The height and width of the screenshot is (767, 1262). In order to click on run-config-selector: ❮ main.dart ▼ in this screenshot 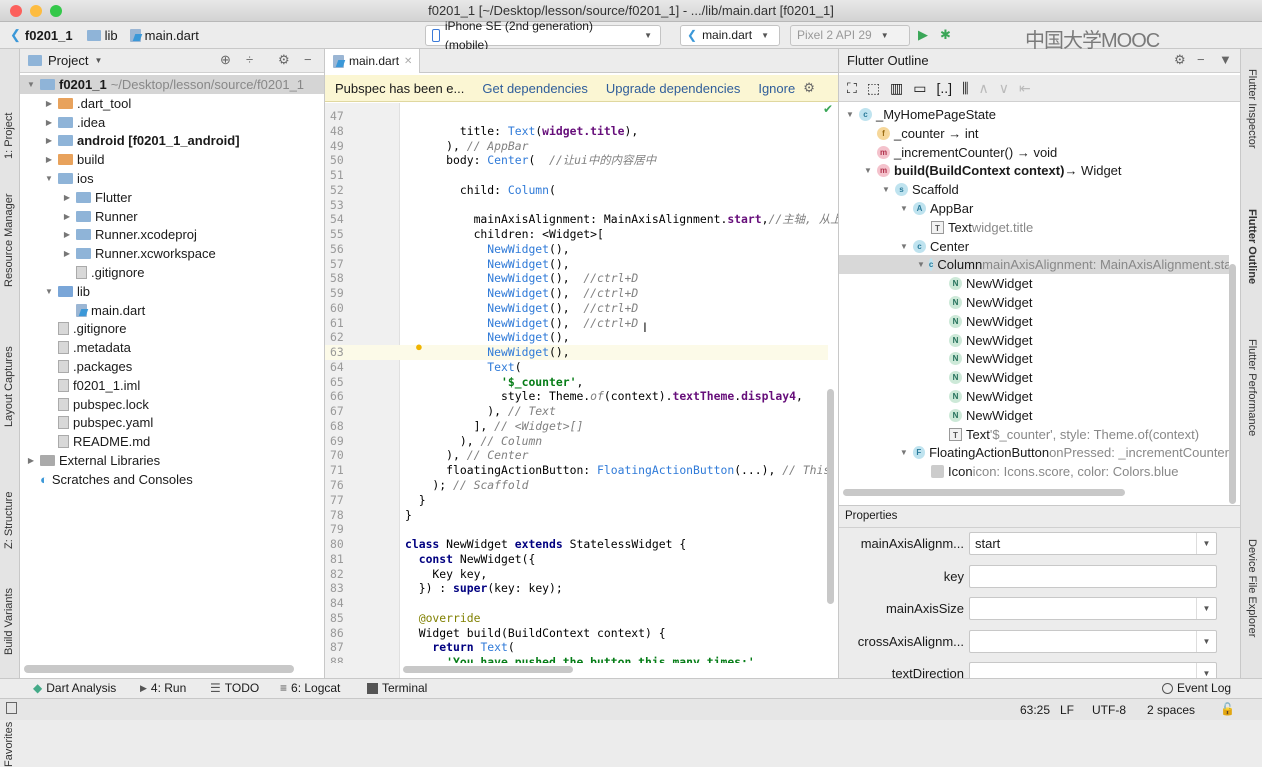, I will do `click(730, 35)`.